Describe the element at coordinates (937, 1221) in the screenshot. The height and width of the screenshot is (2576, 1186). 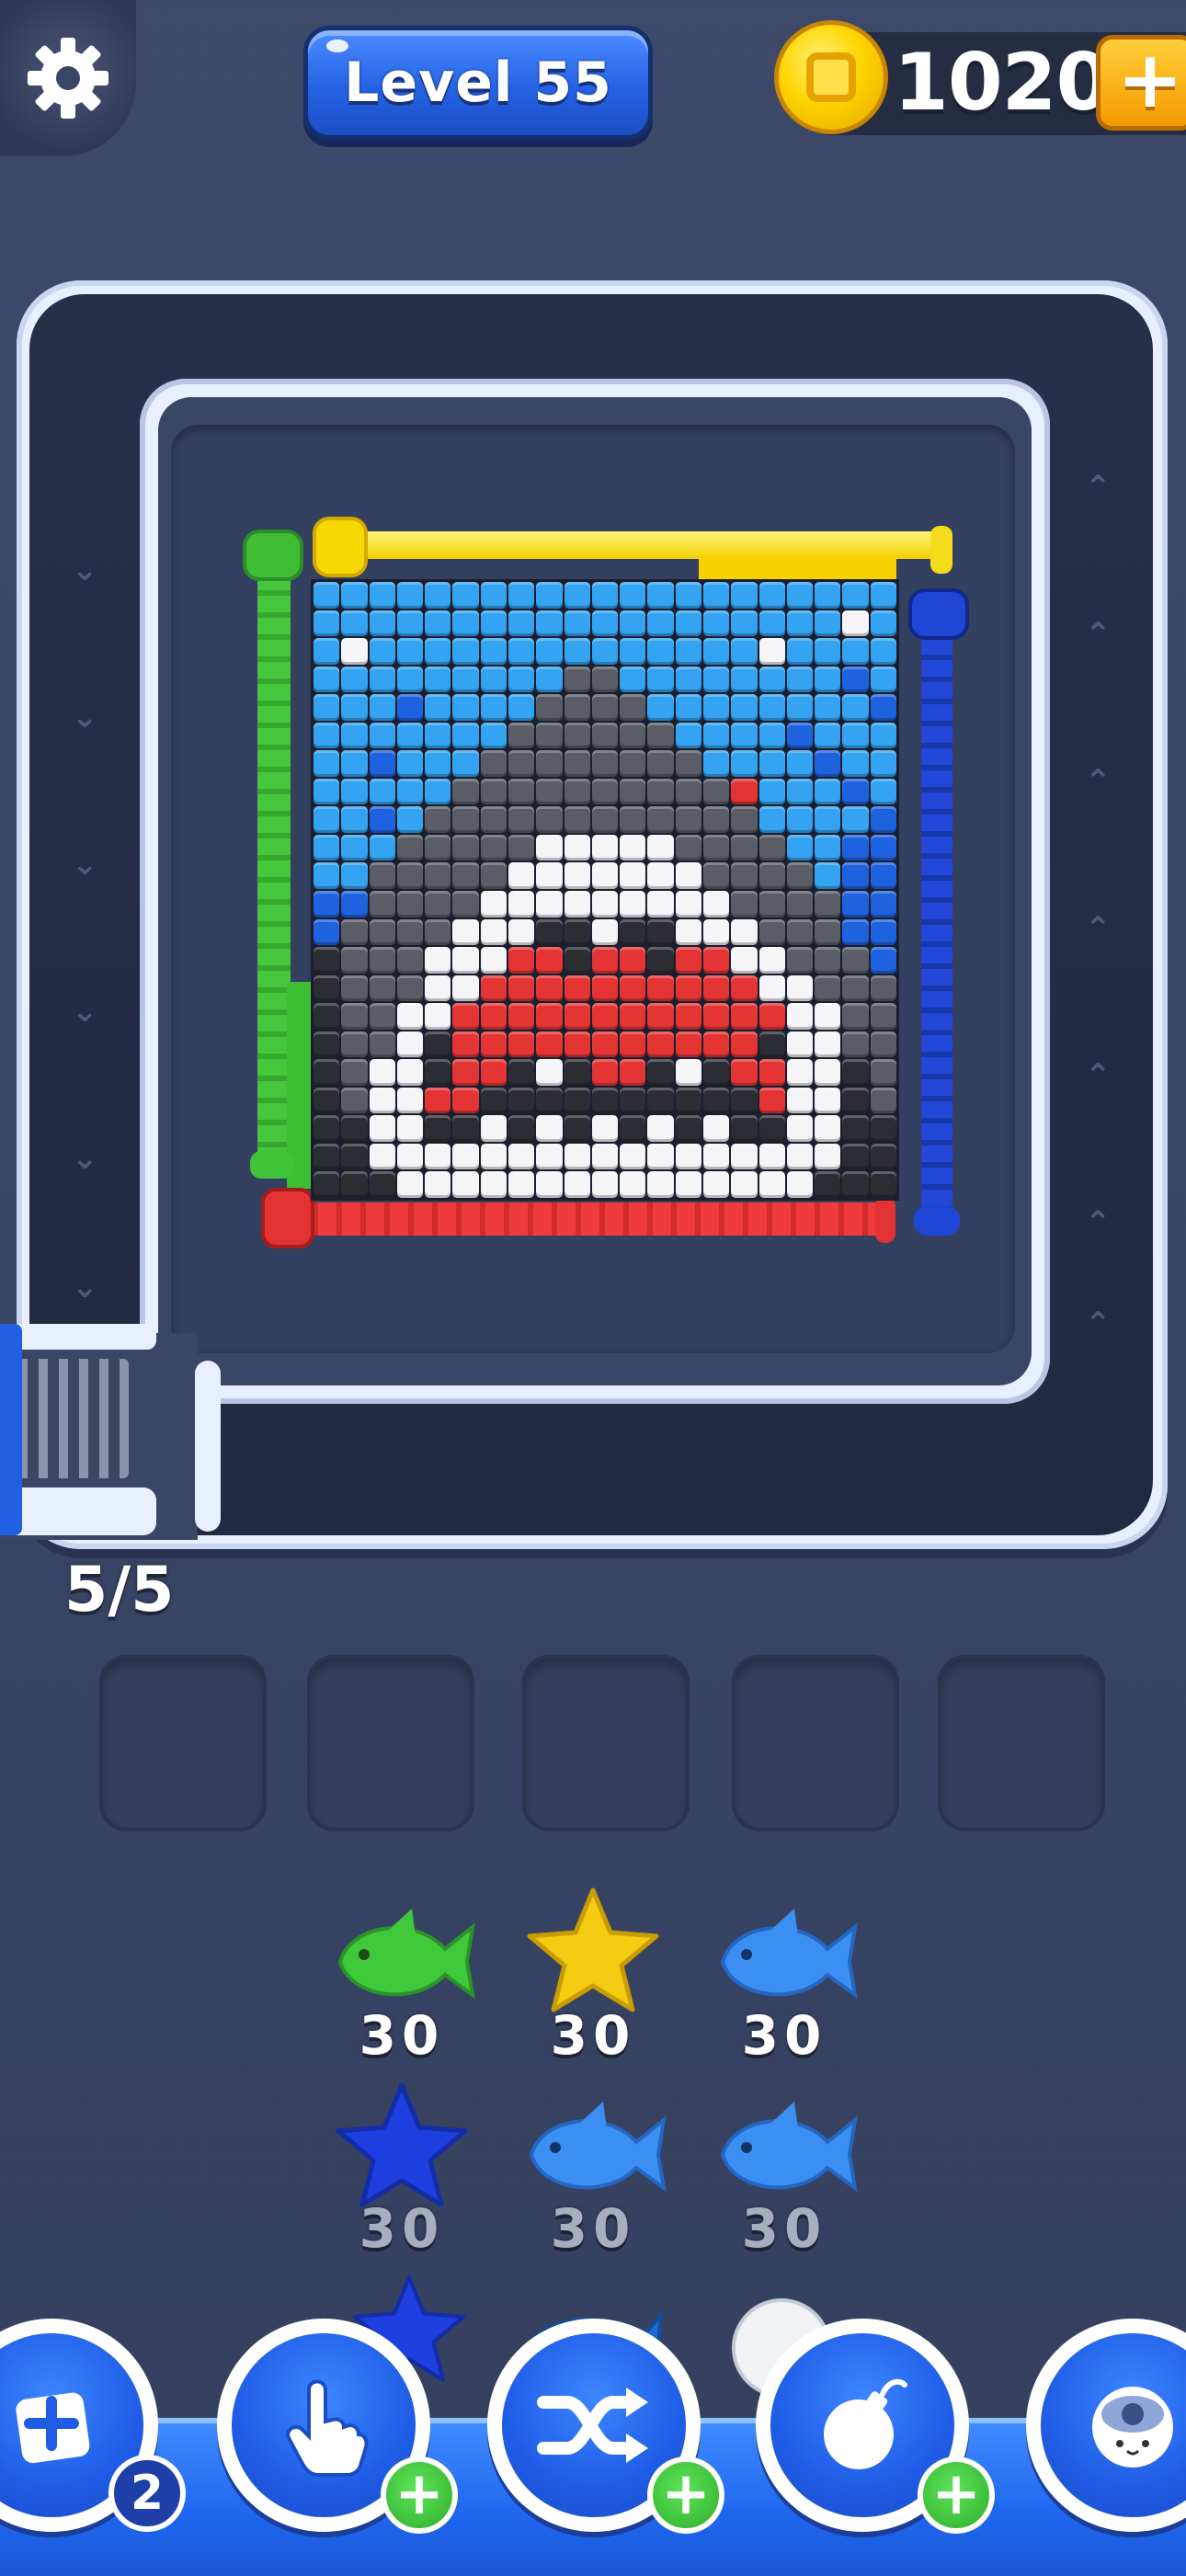
I see `blue-rail-end` at that location.